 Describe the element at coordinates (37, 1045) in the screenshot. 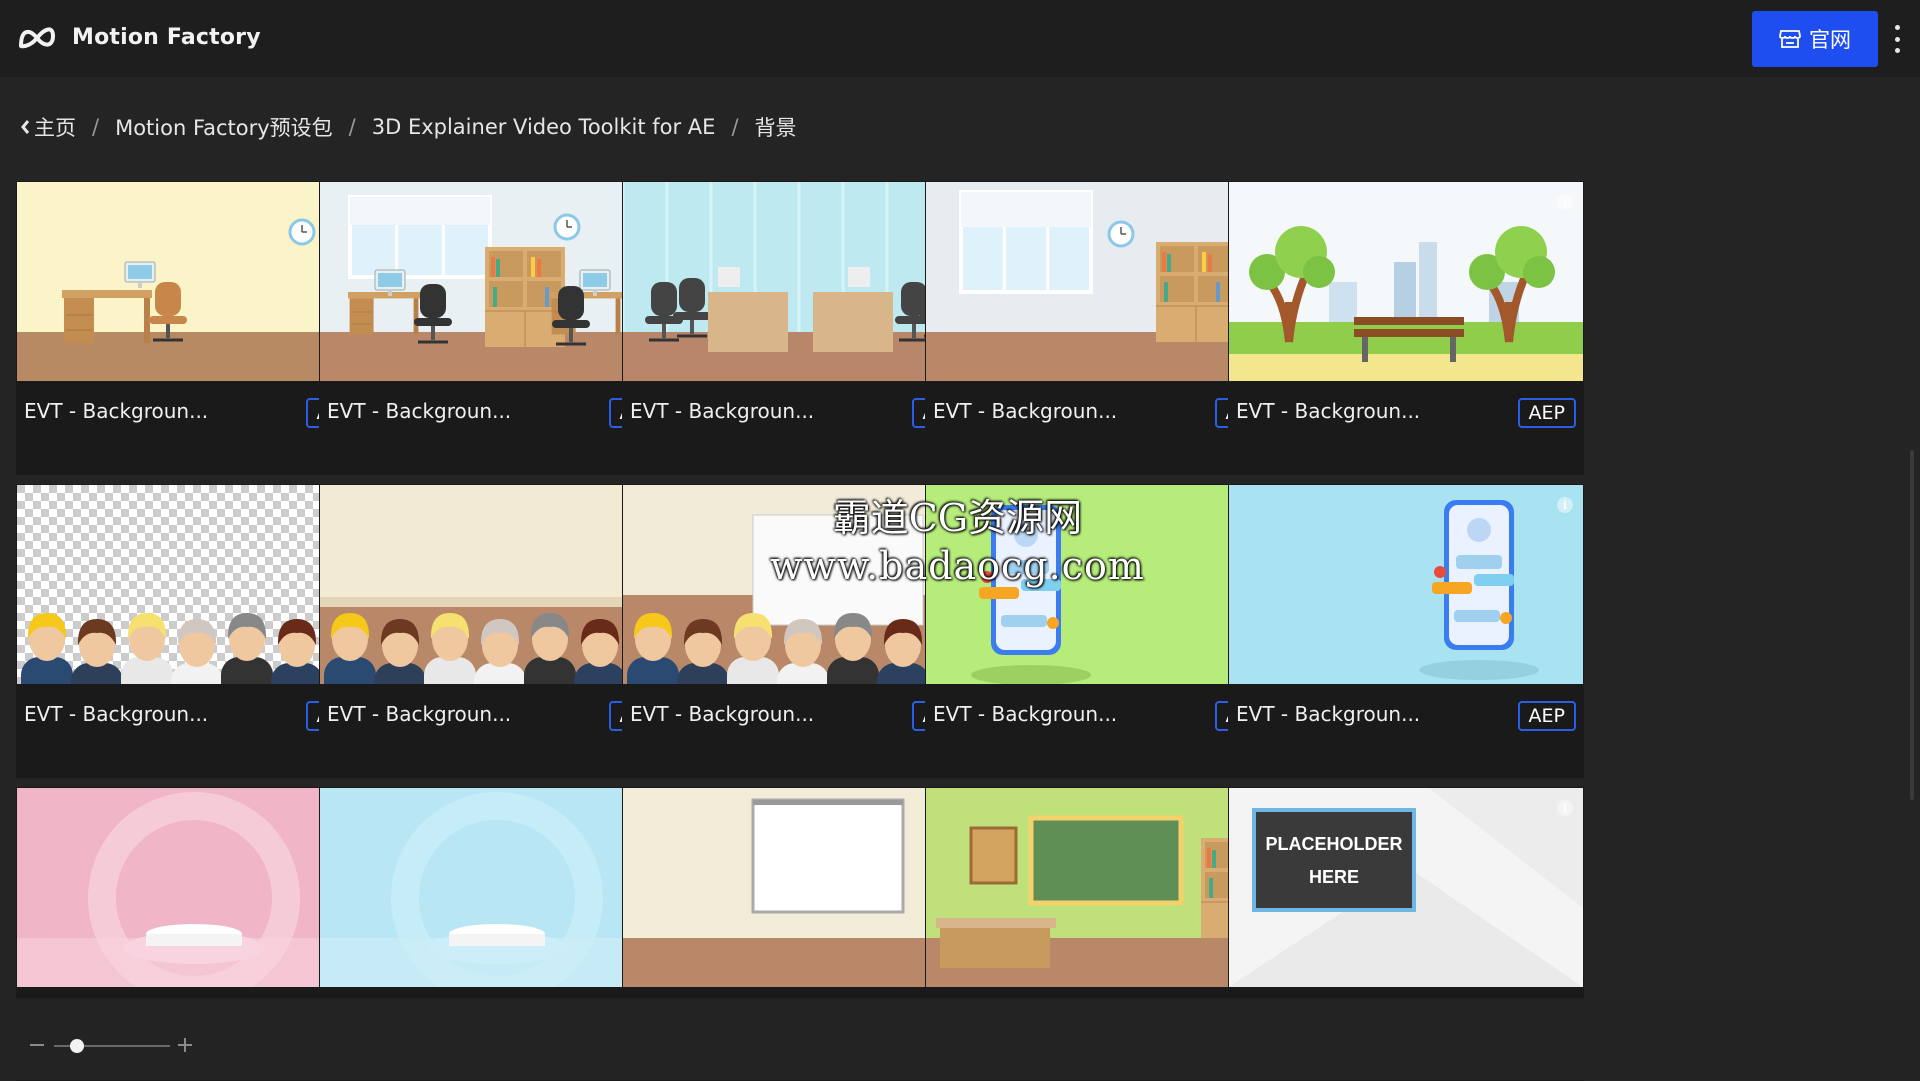

I see `zoom-out-icon` at that location.